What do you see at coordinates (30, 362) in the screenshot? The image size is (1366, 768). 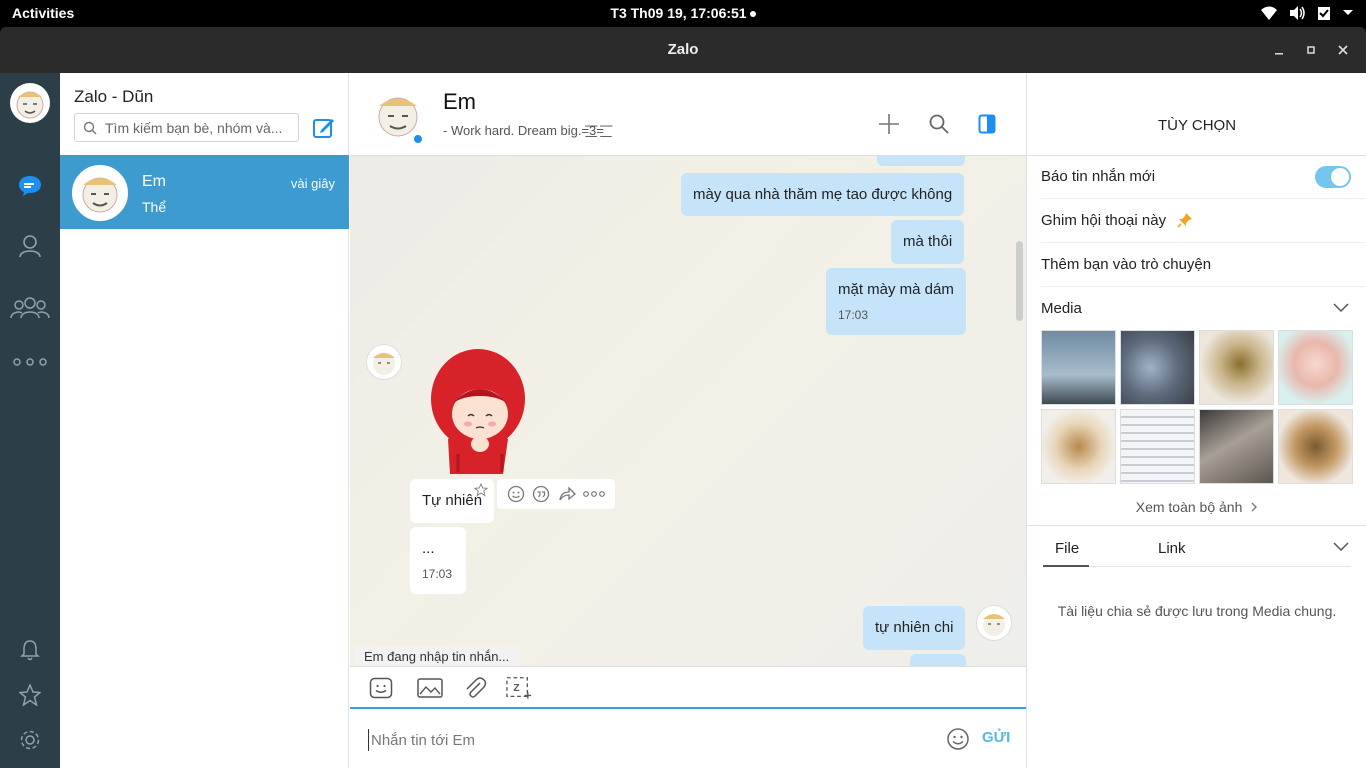 I see `nav-more` at bounding box center [30, 362].